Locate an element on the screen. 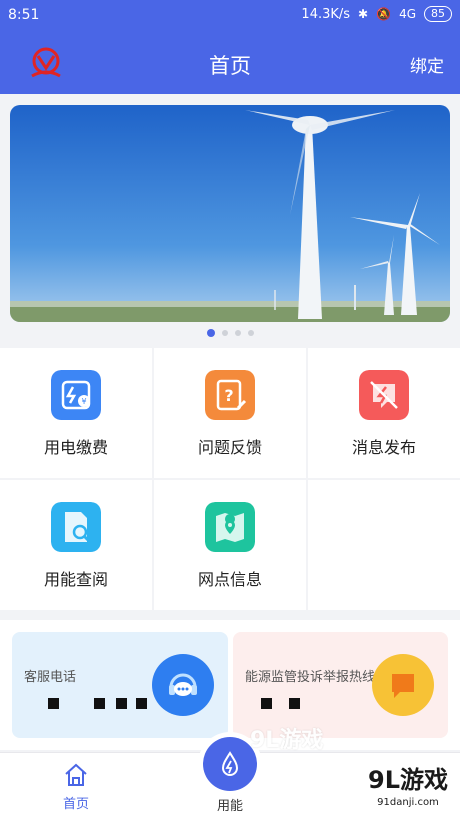 Image resolution: width=460 pixels, height=818 pixels. bind-button: 绑定 is located at coordinates (427, 64).